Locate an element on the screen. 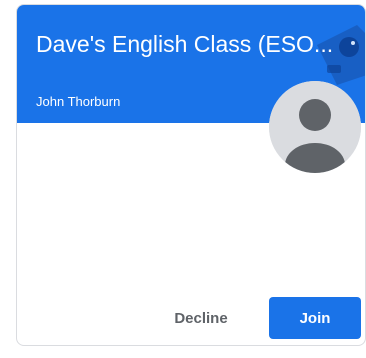 The height and width of the screenshot is (358, 366). decline-button: Decline is located at coordinates (201, 318).